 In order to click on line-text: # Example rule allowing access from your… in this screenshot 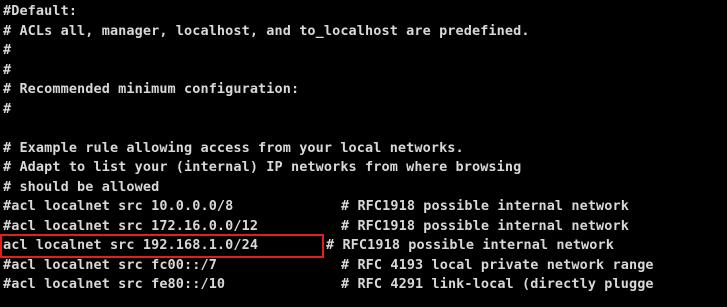, I will do `click(233, 147)`.